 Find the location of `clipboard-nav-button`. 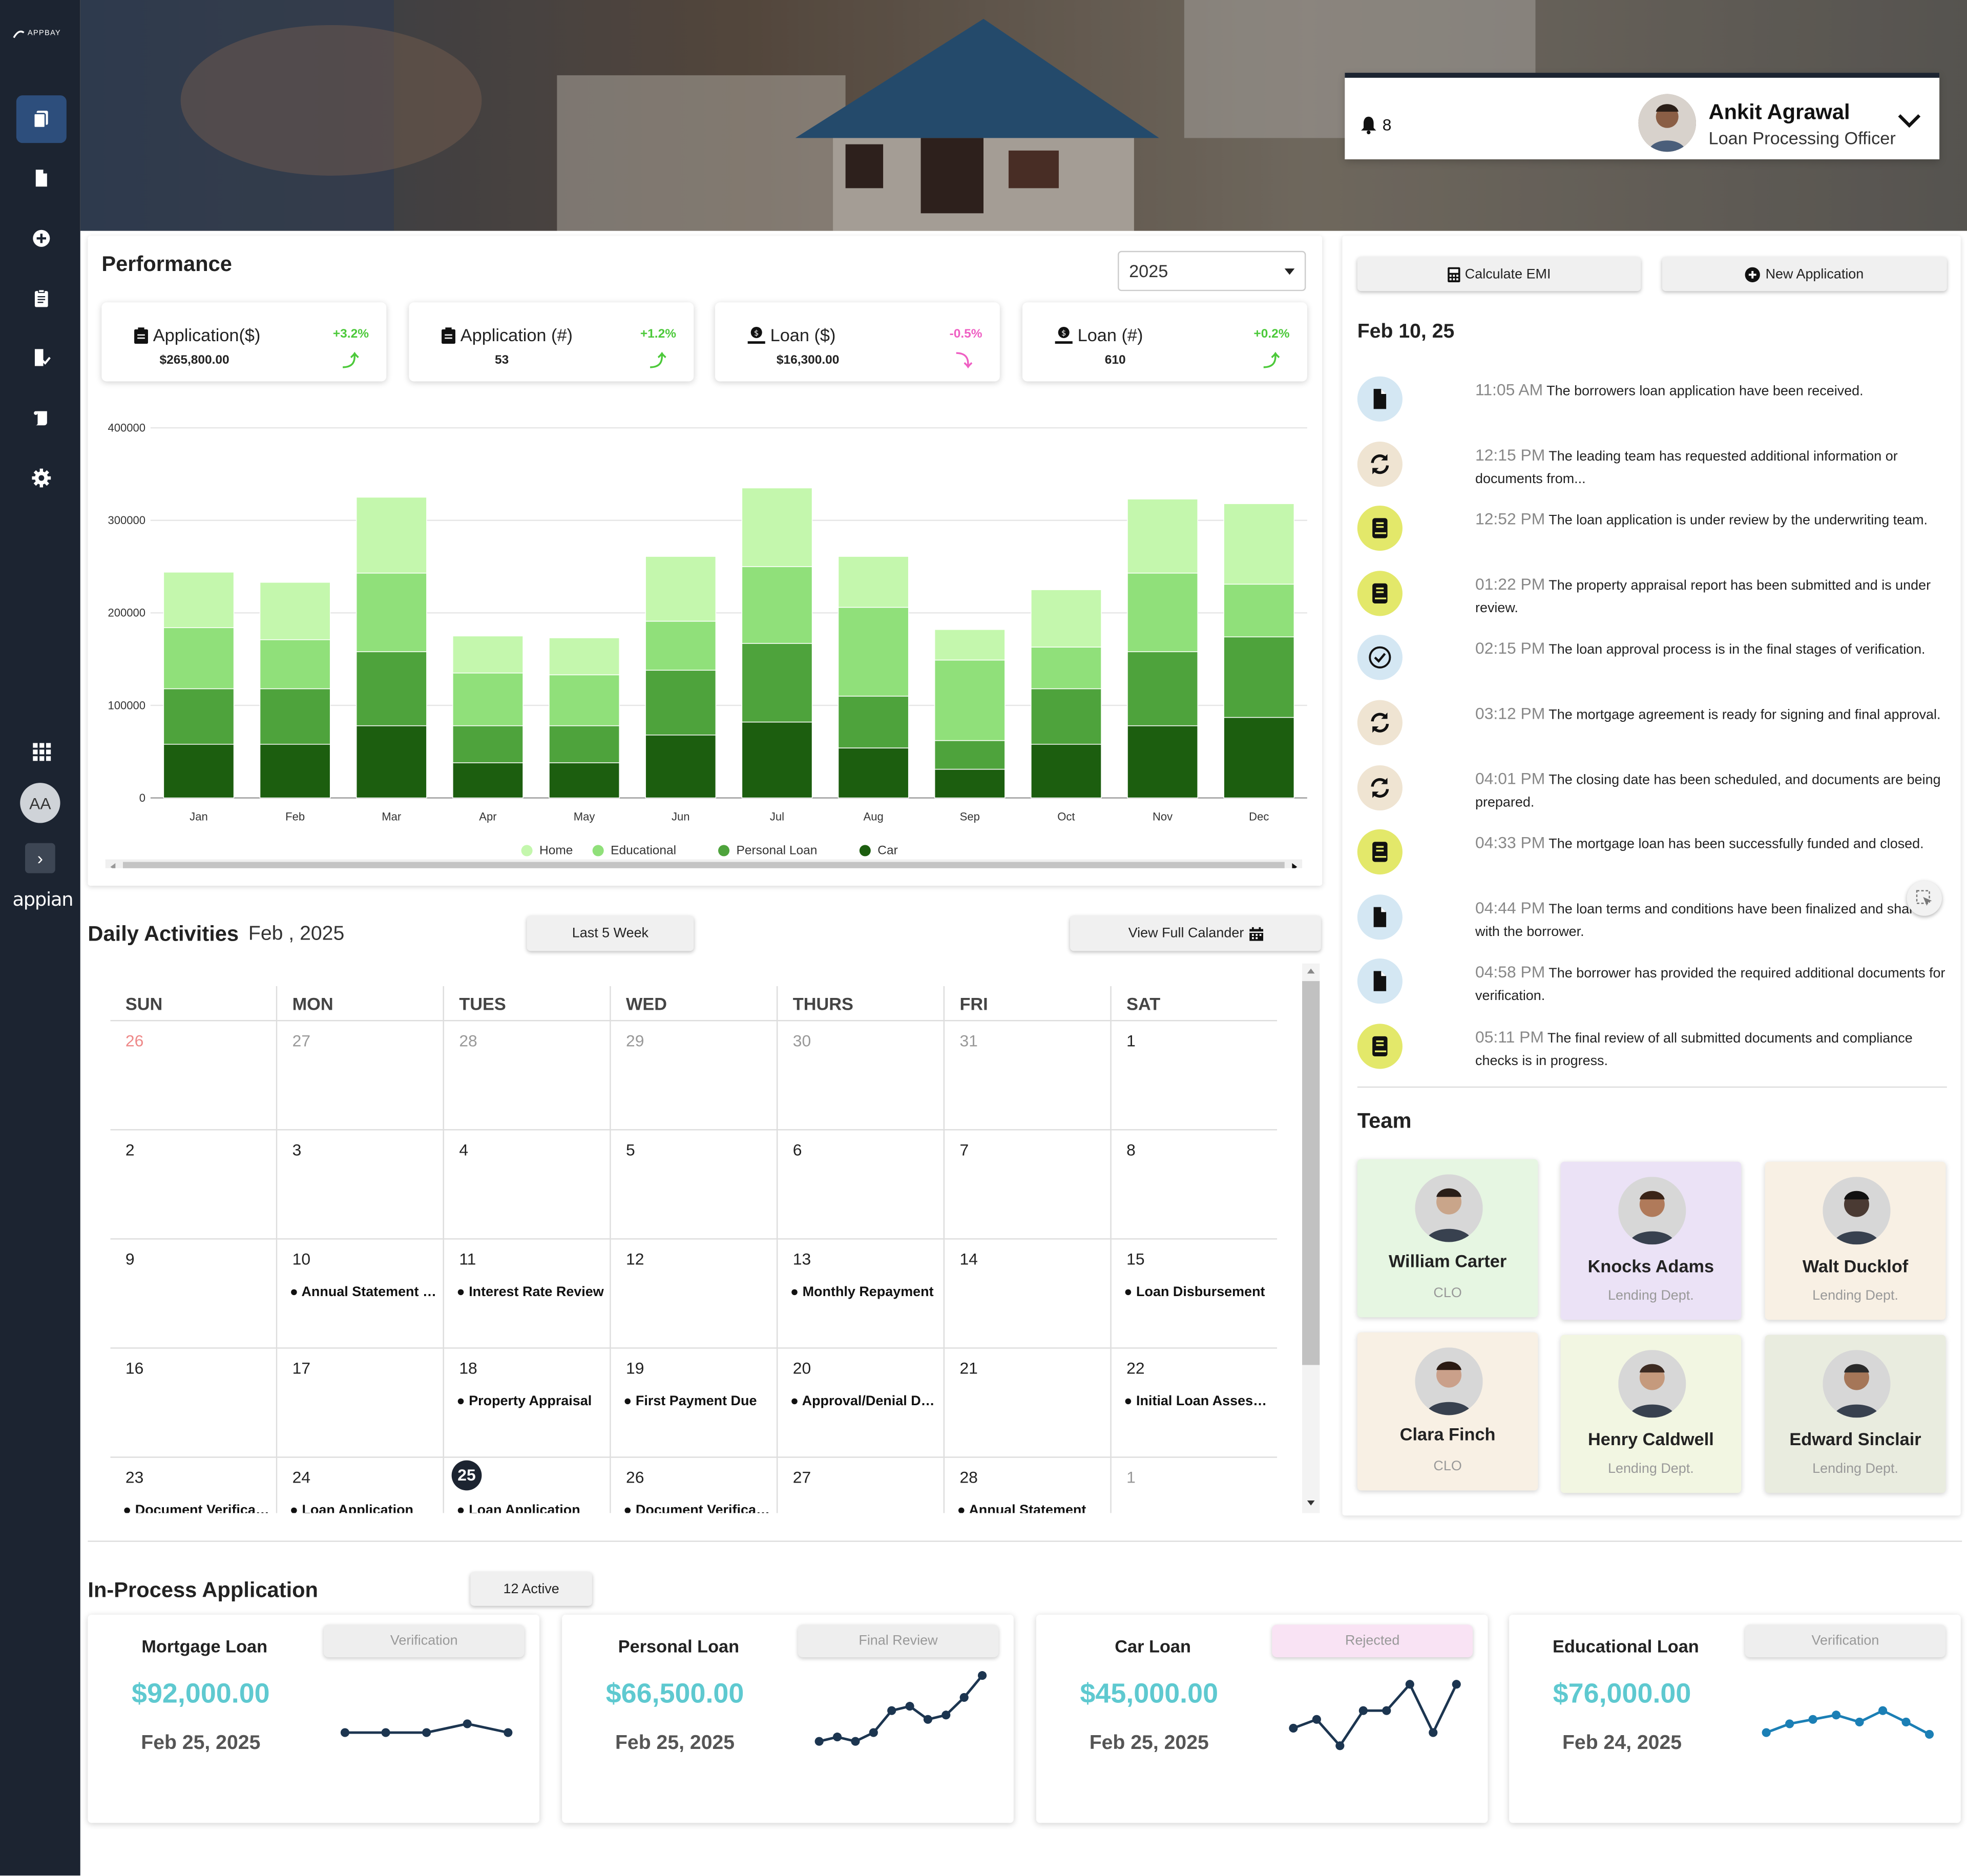

clipboard-nav-button is located at coordinates (41, 298).